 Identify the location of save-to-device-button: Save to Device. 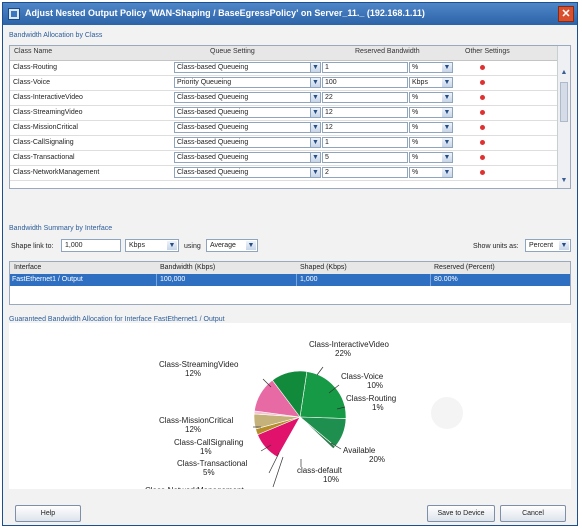
(461, 513).